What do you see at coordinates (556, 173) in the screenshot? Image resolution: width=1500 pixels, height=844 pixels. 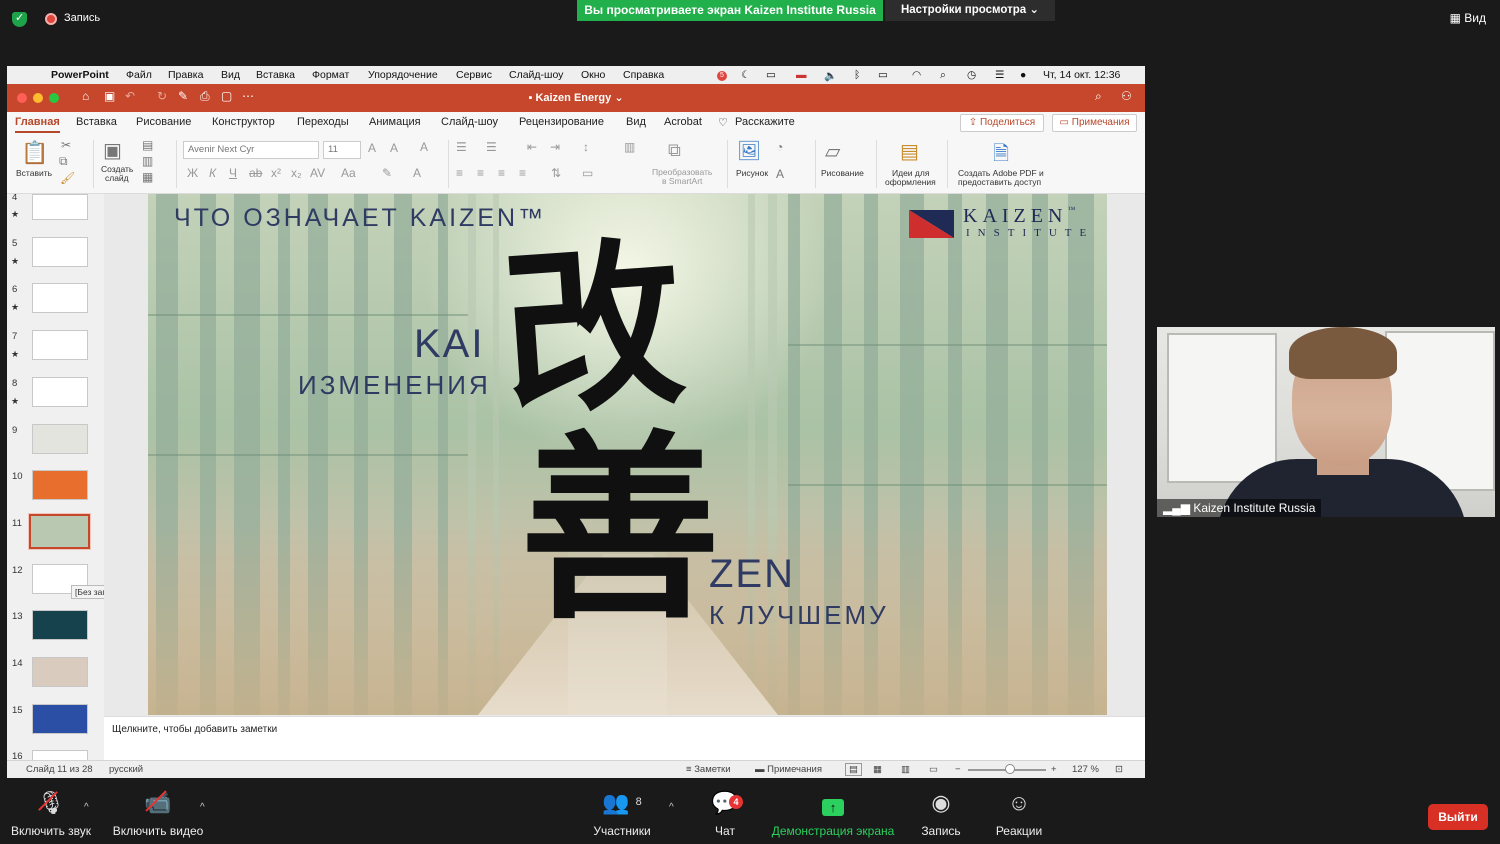 I see `text-direction-icon: ⇅` at bounding box center [556, 173].